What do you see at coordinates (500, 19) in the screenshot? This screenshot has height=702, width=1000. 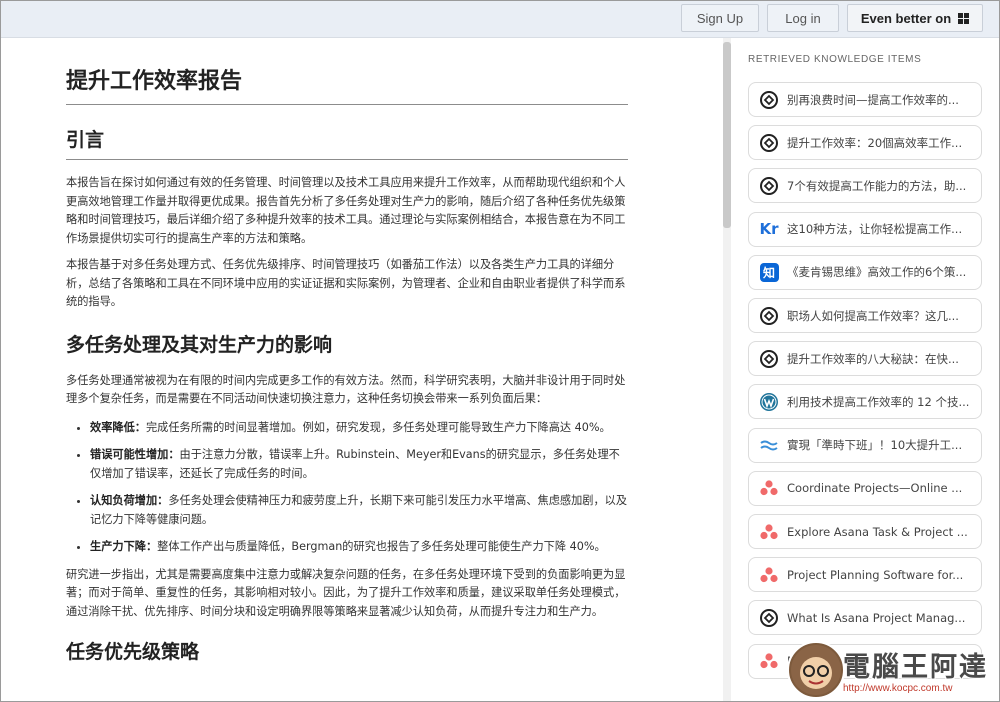 I see `top-bar: Sign Up Log in Even better on` at bounding box center [500, 19].